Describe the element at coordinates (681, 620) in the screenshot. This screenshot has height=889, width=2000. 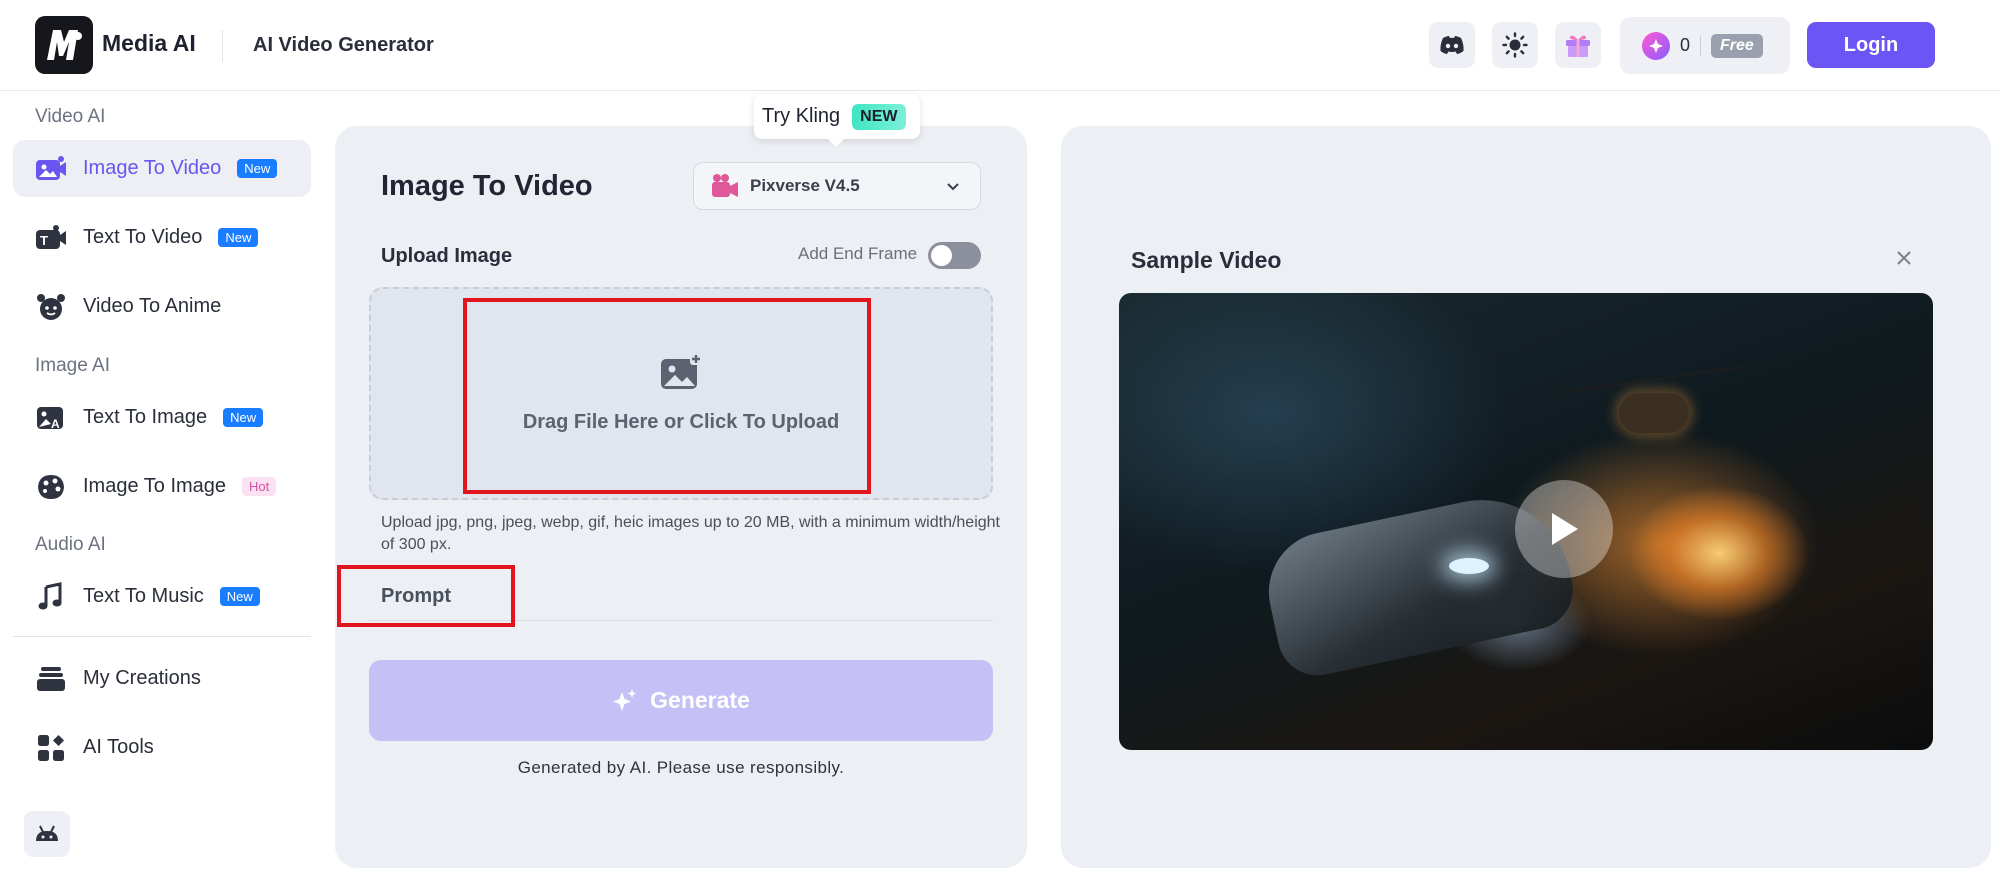
I see `prompt-divider` at that location.